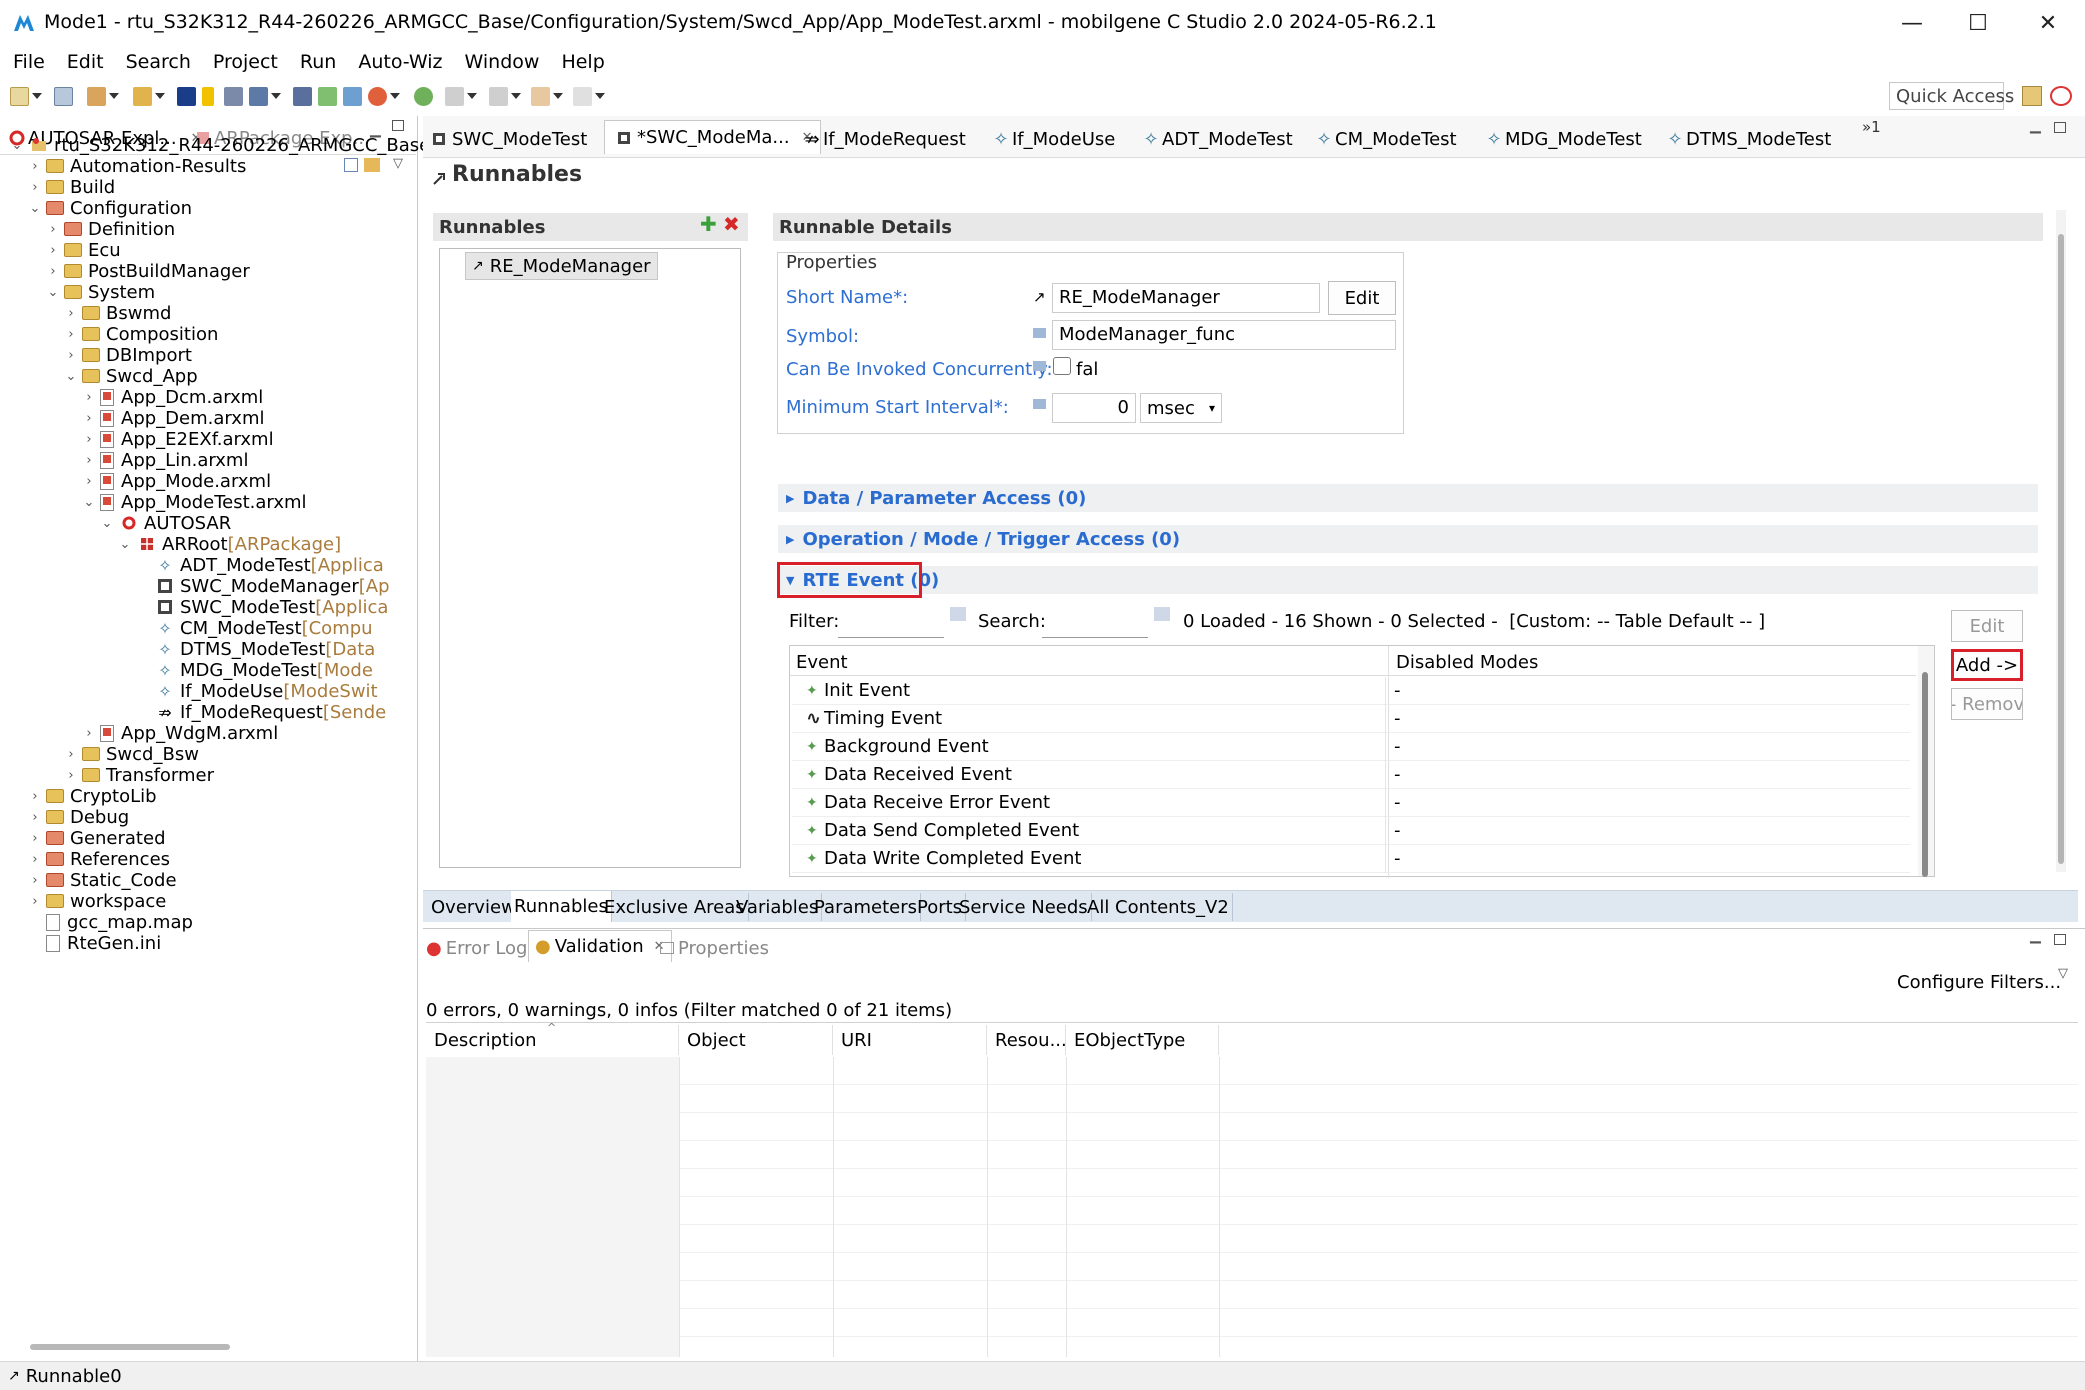 The width and height of the screenshot is (2085, 1390). Describe the element at coordinates (474, 907) in the screenshot. I see `page-tab: Overview` at that location.